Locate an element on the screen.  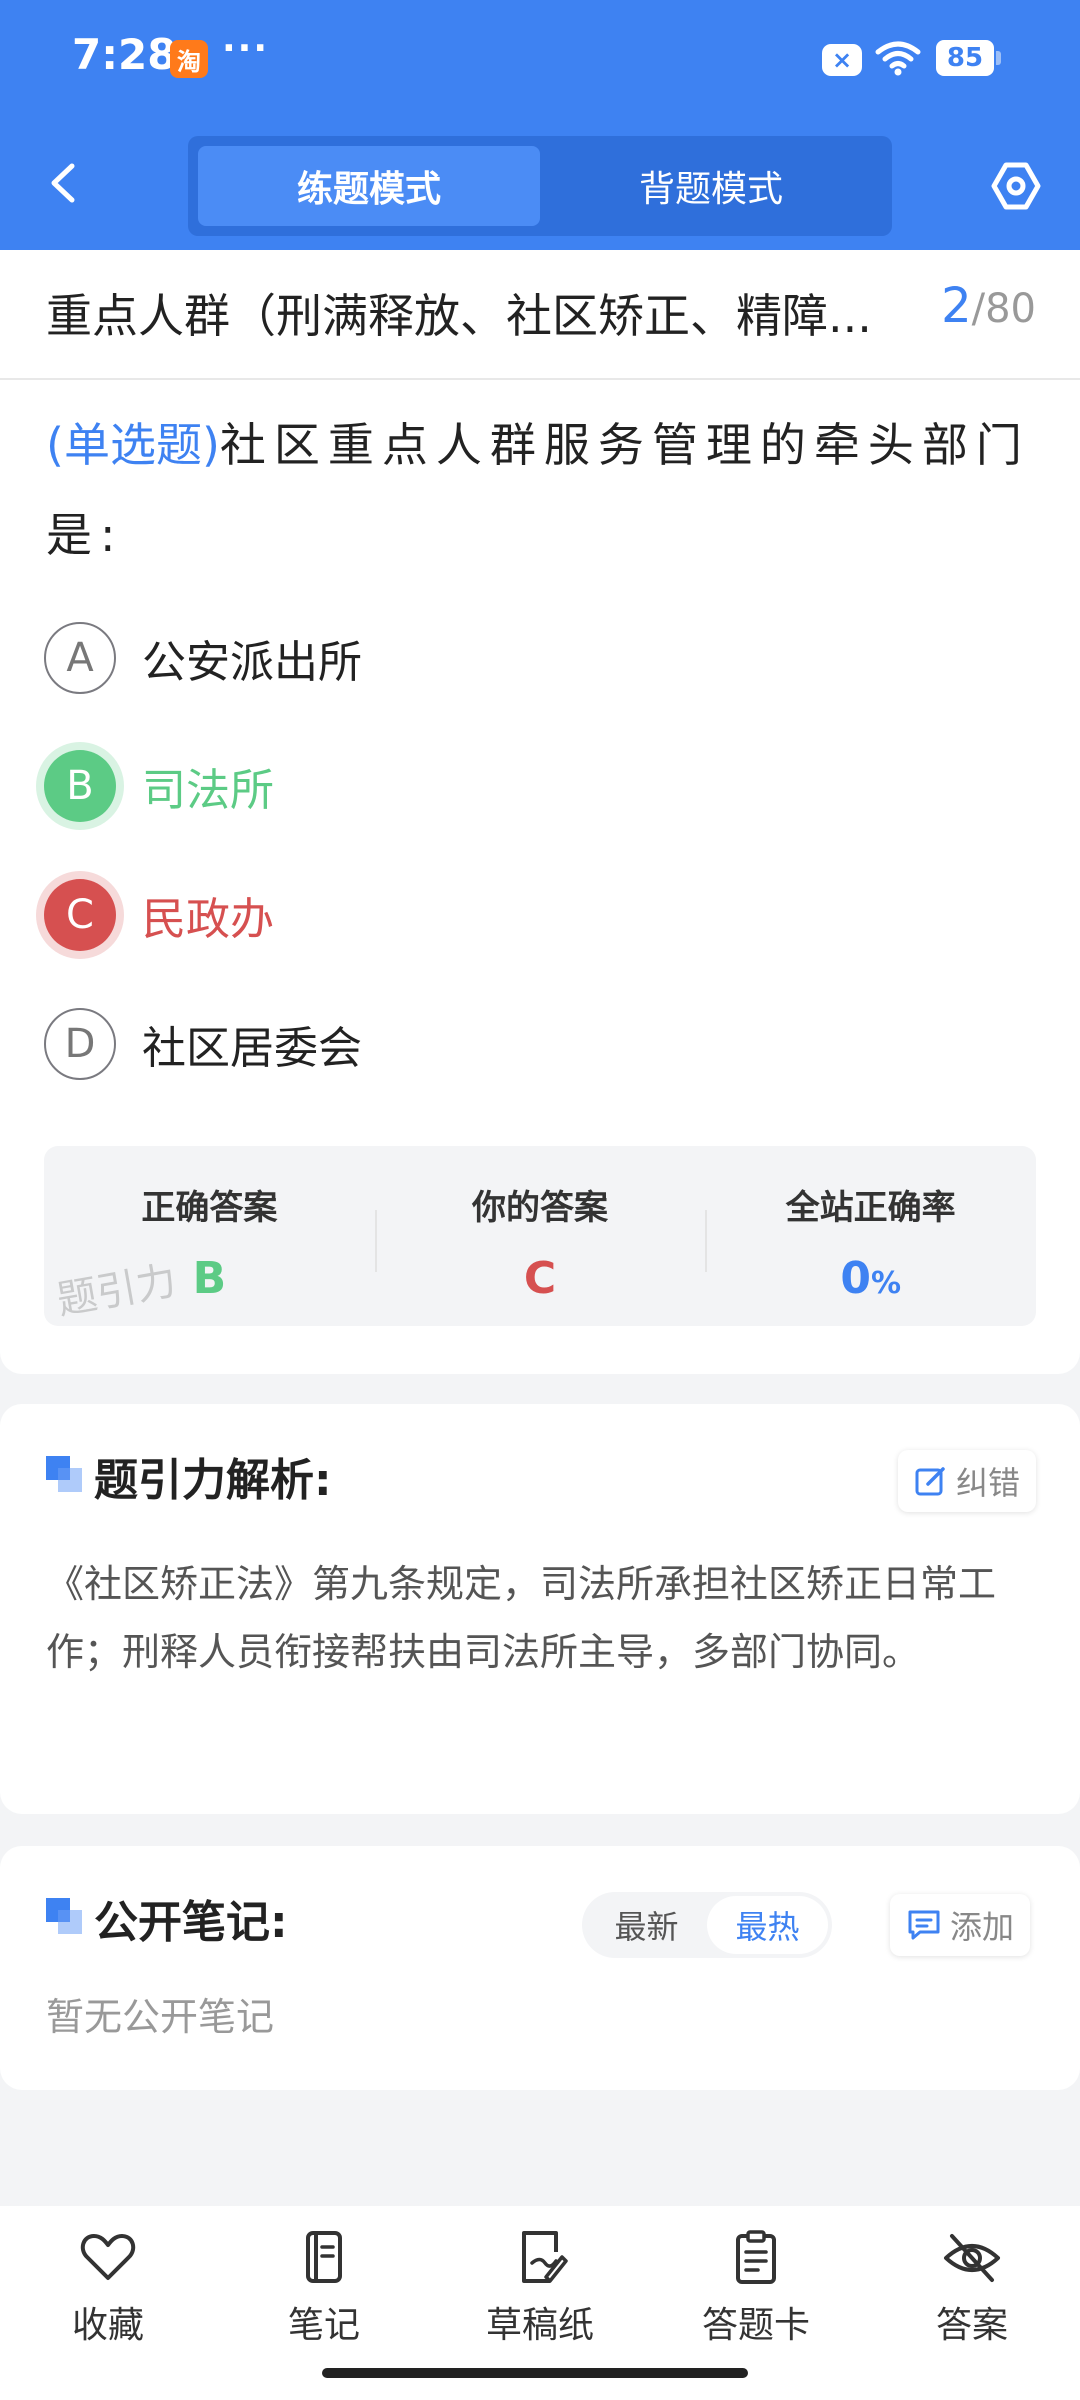
notes-sort-toggle: 最新 最热 is located at coordinates (707, 1925).